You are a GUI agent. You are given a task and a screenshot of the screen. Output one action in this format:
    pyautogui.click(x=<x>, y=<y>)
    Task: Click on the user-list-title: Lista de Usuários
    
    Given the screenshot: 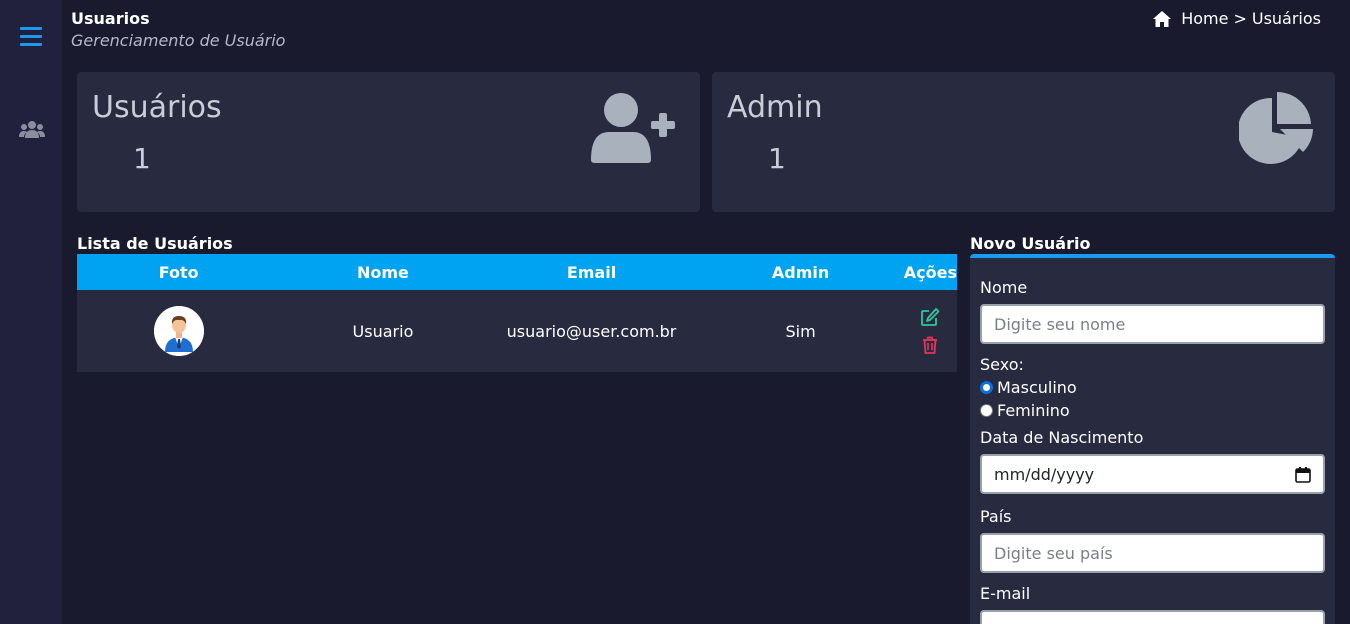 What is the action you would take?
    pyautogui.click(x=155, y=243)
    